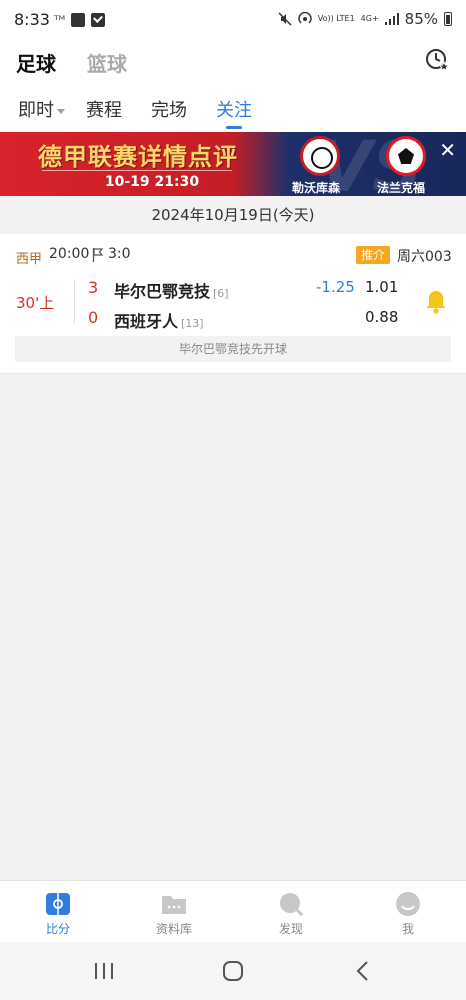  I want to click on 4g-icon: 4G+, so click(369, 18).